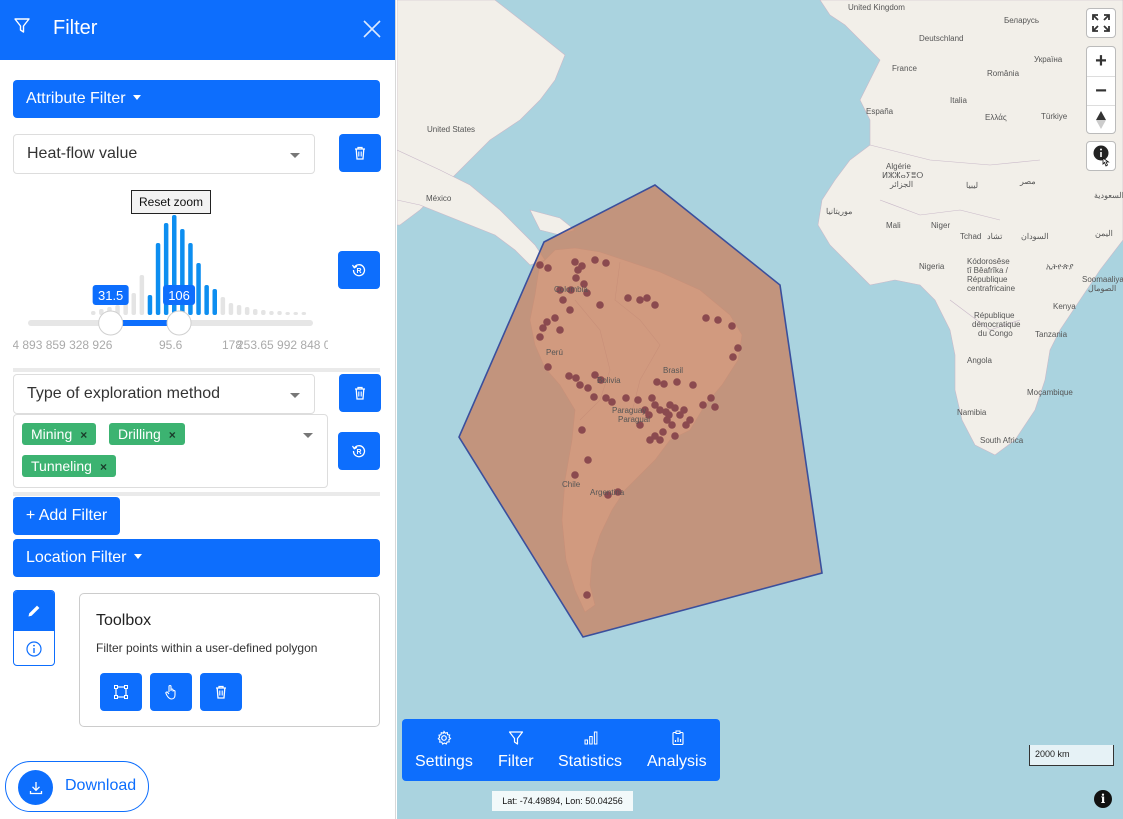  Describe the element at coordinates (171, 692) in the screenshot. I see `pan-mode-button` at that location.